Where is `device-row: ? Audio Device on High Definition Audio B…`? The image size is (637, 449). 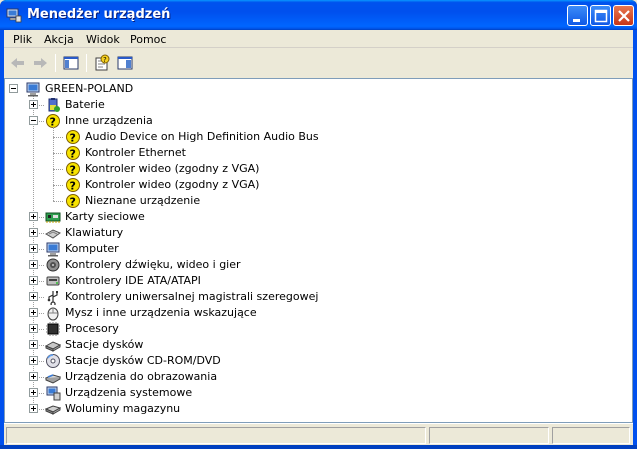
device-row: ? Audio Device on High Definition Audio B… is located at coordinates (305, 137).